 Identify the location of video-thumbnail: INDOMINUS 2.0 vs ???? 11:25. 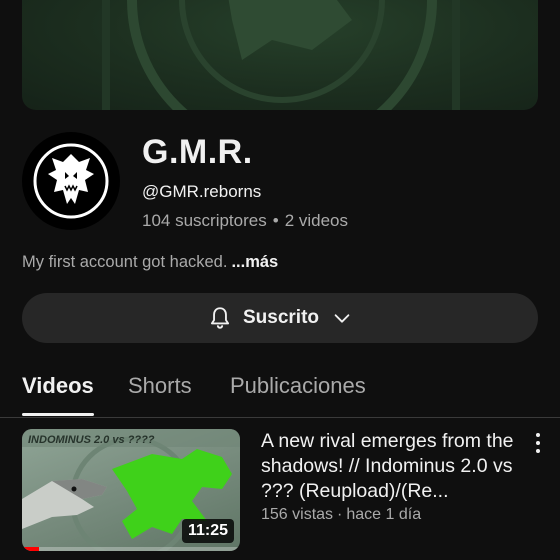
(131, 490).